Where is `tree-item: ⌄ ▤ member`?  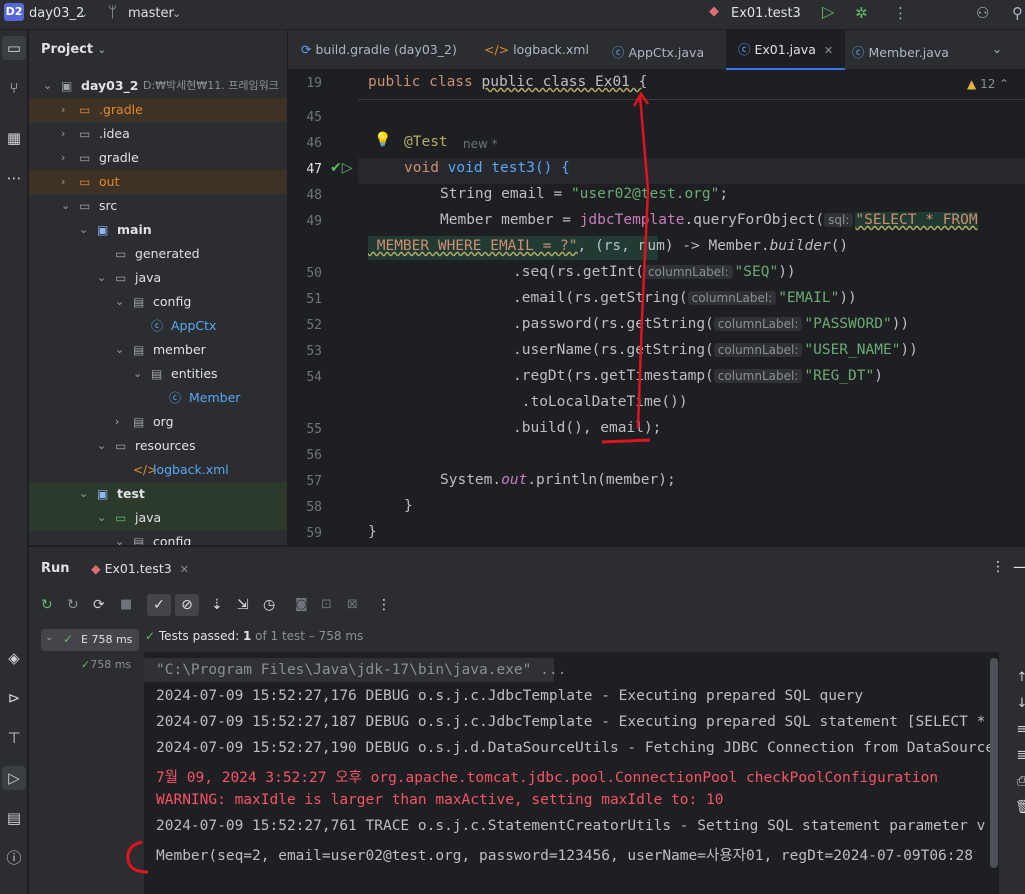
tree-item: ⌄ ▤ member is located at coordinates (158, 350).